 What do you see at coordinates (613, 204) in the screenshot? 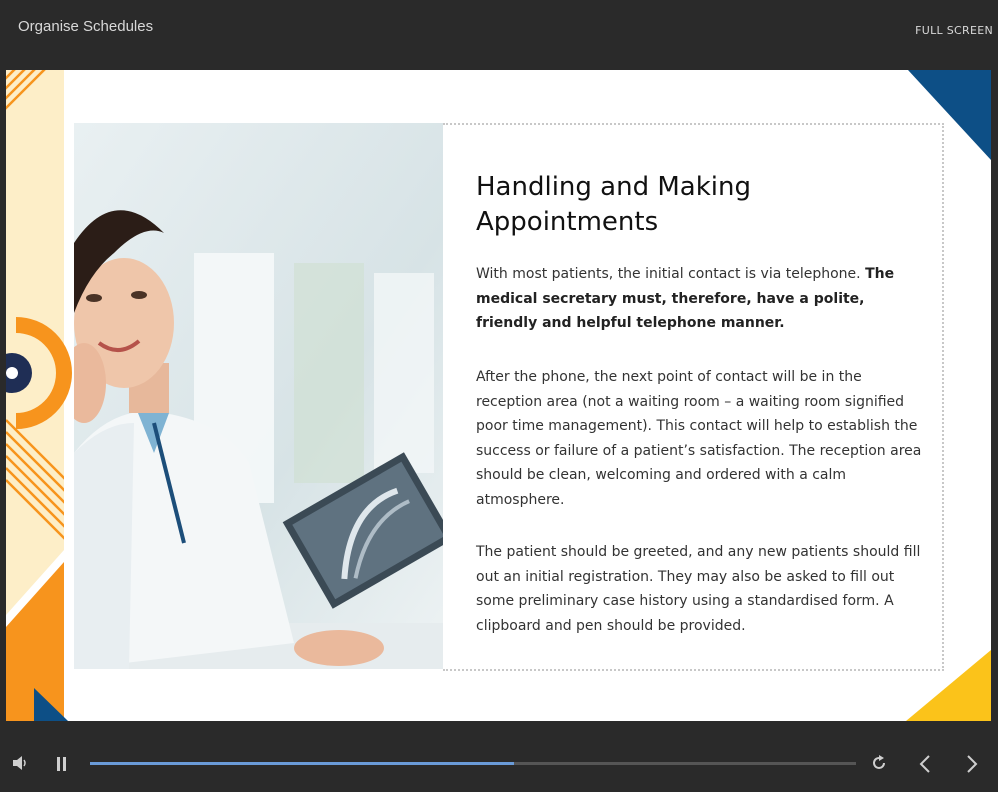
I see `slide-heading: Handling and Making Appointments` at bounding box center [613, 204].